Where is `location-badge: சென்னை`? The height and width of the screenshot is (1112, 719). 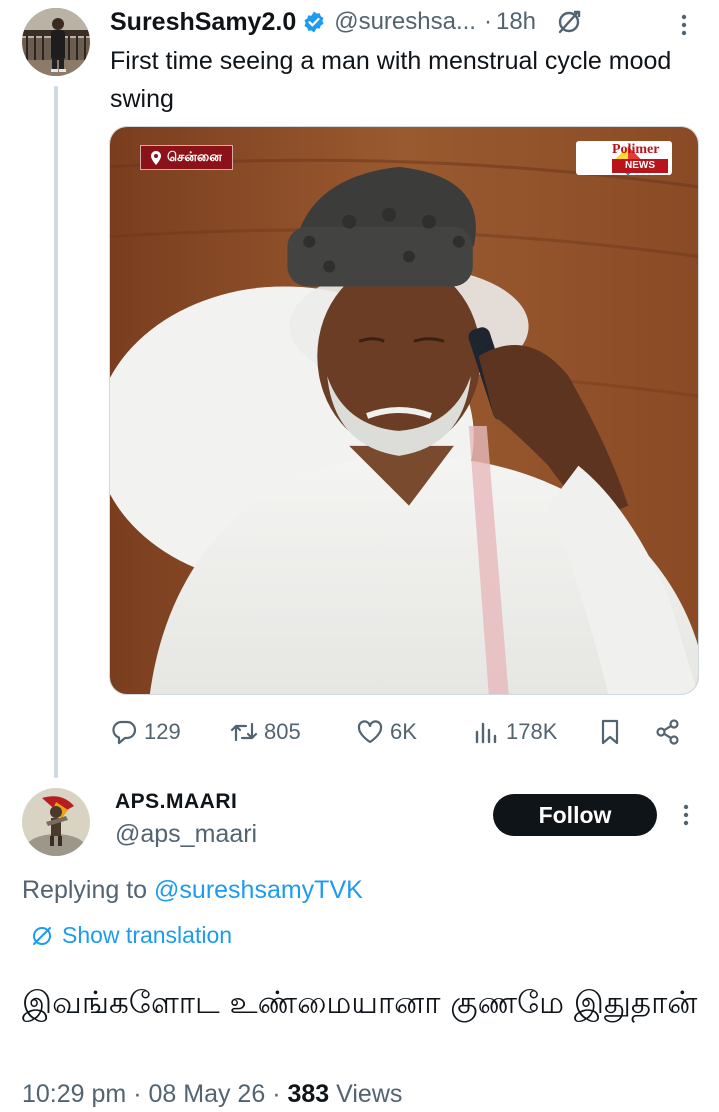 location-badge: சென்னை is located at coordinates (186, 157).